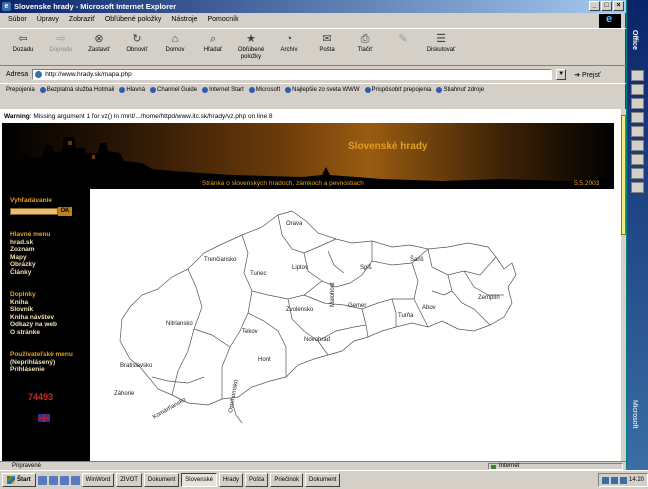  Describe the element at coordinates (637, 89) in the screenshot. I see `office-excel-icon` at that location.